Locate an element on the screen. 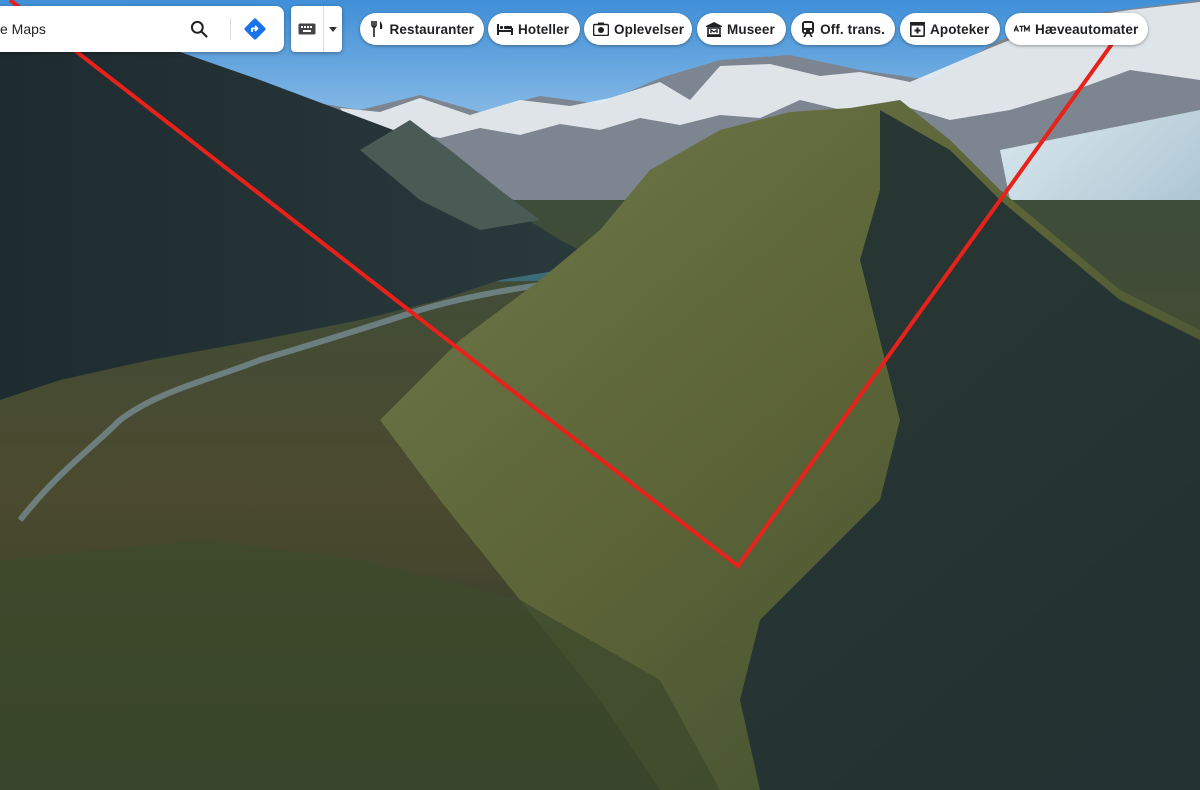  directions-button is located at coordinates (255, 29).